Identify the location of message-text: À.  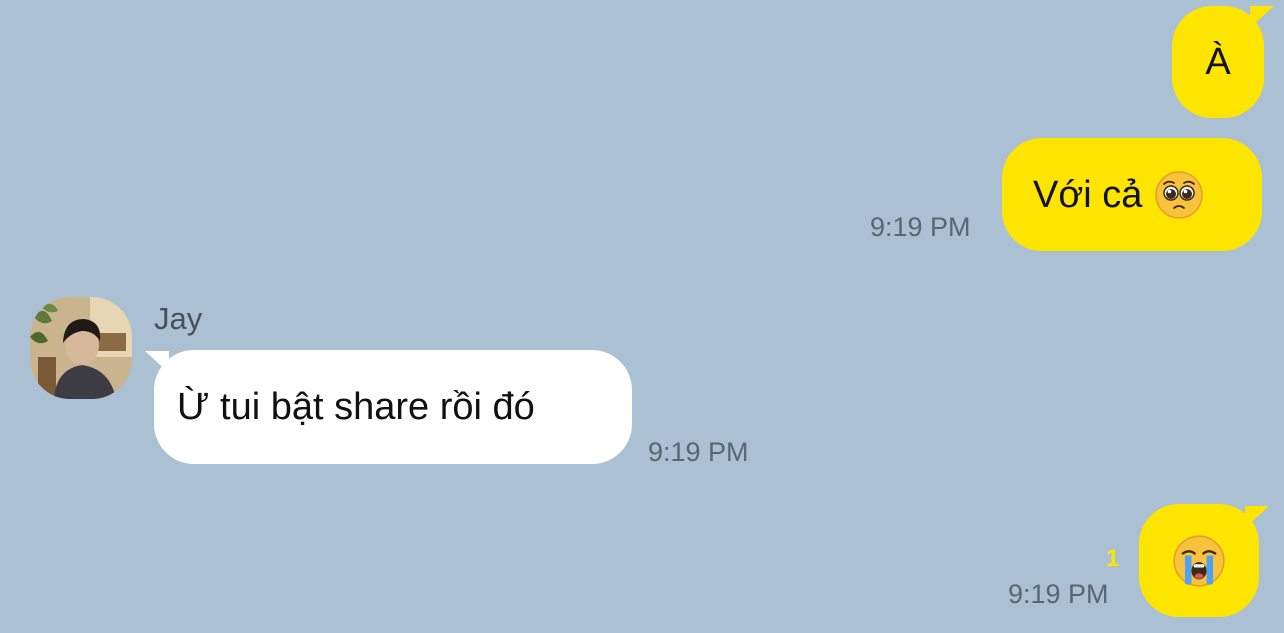
(1218, 62).